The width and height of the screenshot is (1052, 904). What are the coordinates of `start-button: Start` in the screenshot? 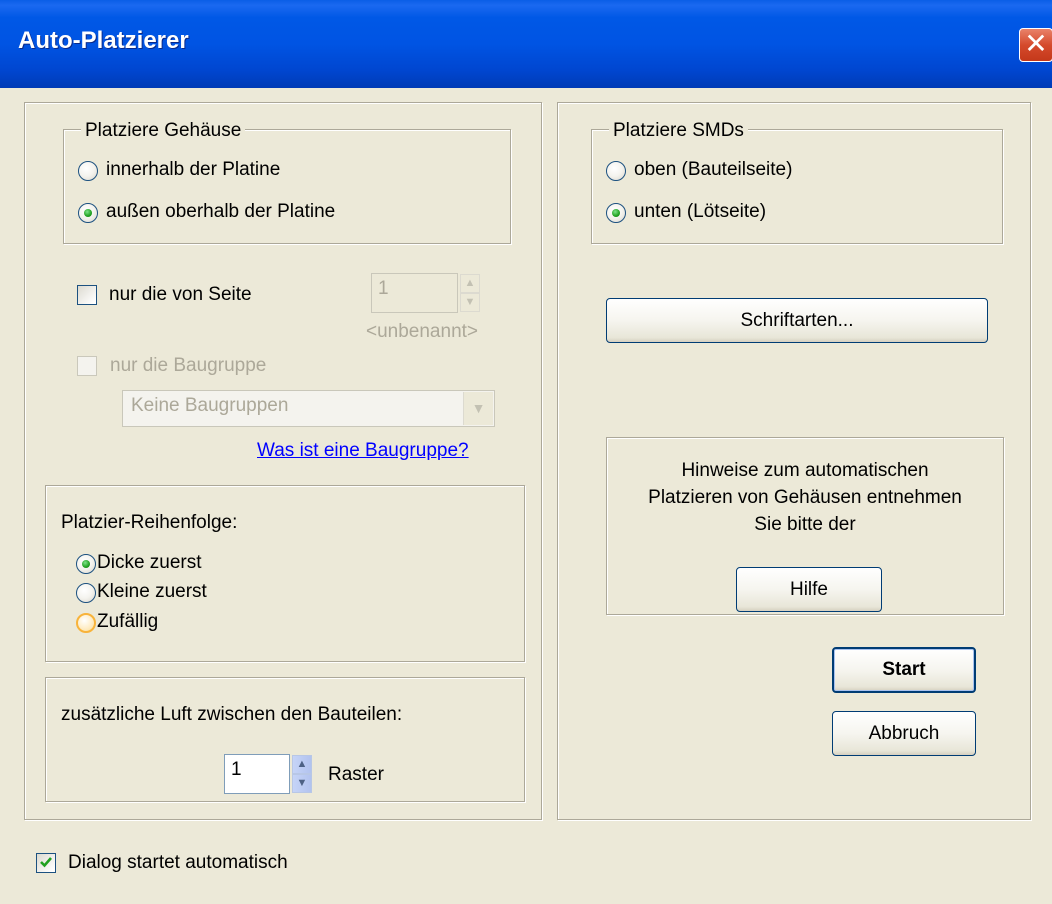 It's located at (904, 670).